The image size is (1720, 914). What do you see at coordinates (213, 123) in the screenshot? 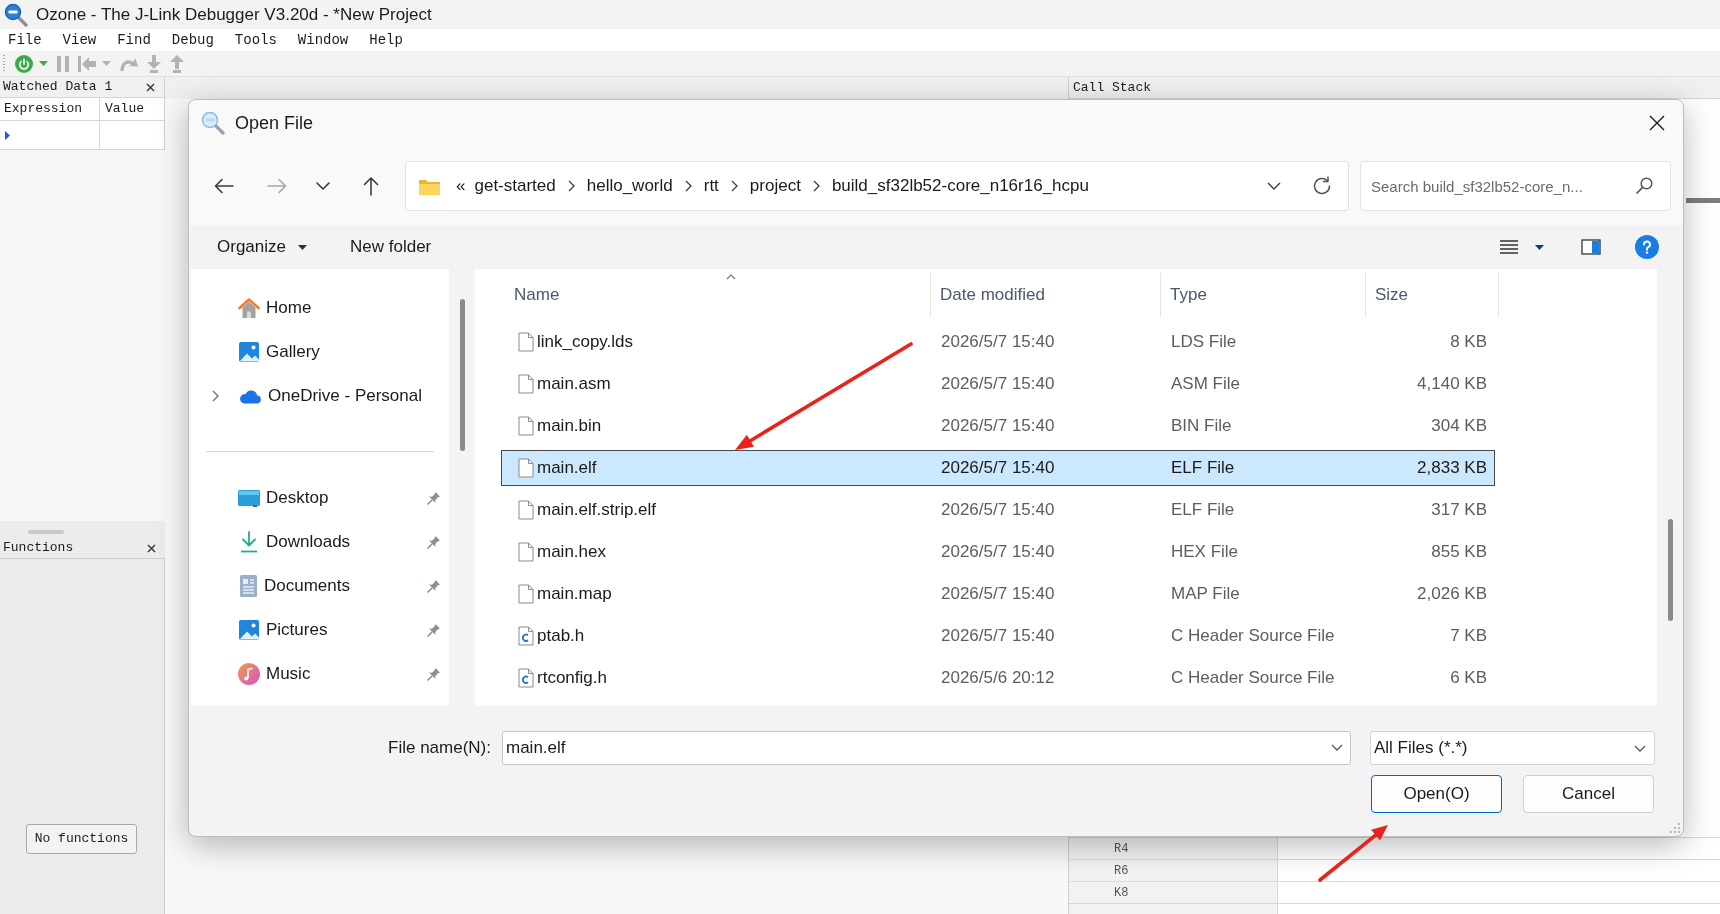
I see `magnifier-icon` at bounding box center [213, 123].